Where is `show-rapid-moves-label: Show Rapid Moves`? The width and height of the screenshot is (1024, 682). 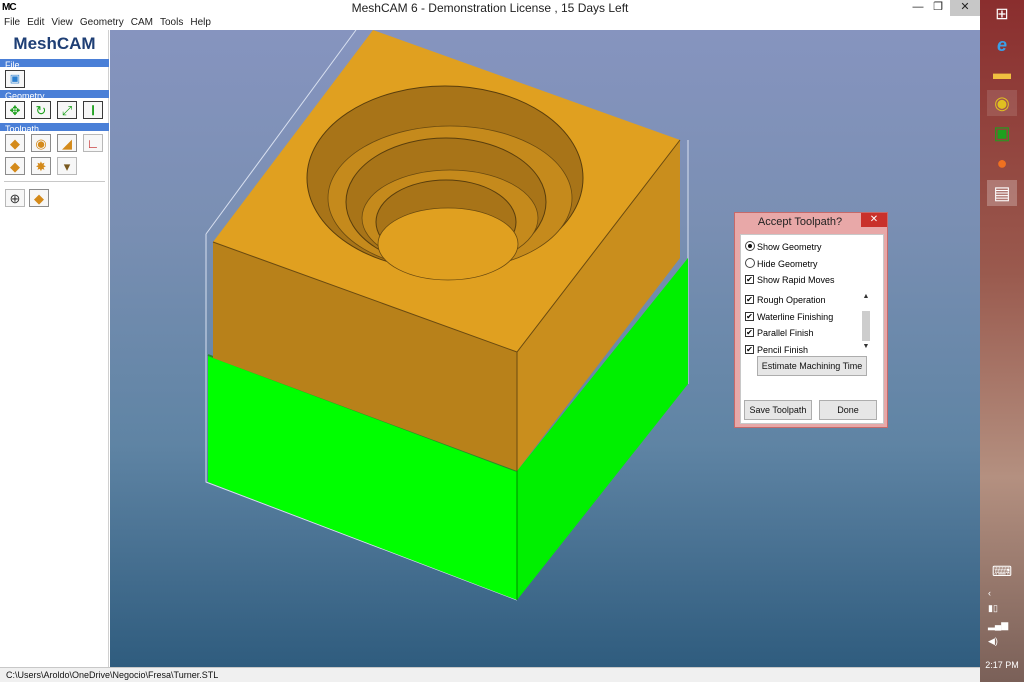
show-rapid-moves-label: Show Rapid Moves is located at coordinates (796, 280).